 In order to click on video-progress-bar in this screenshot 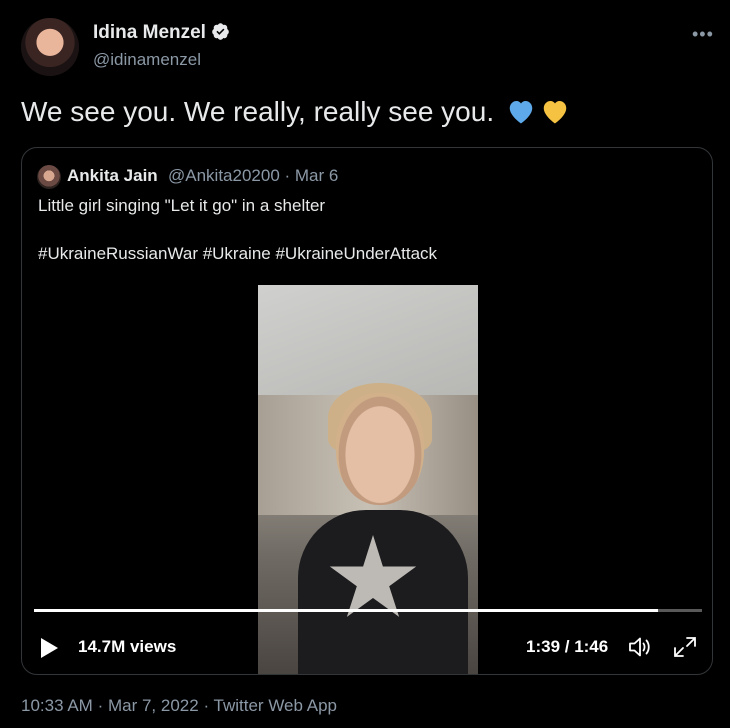, I will do `click(368, 610)`.